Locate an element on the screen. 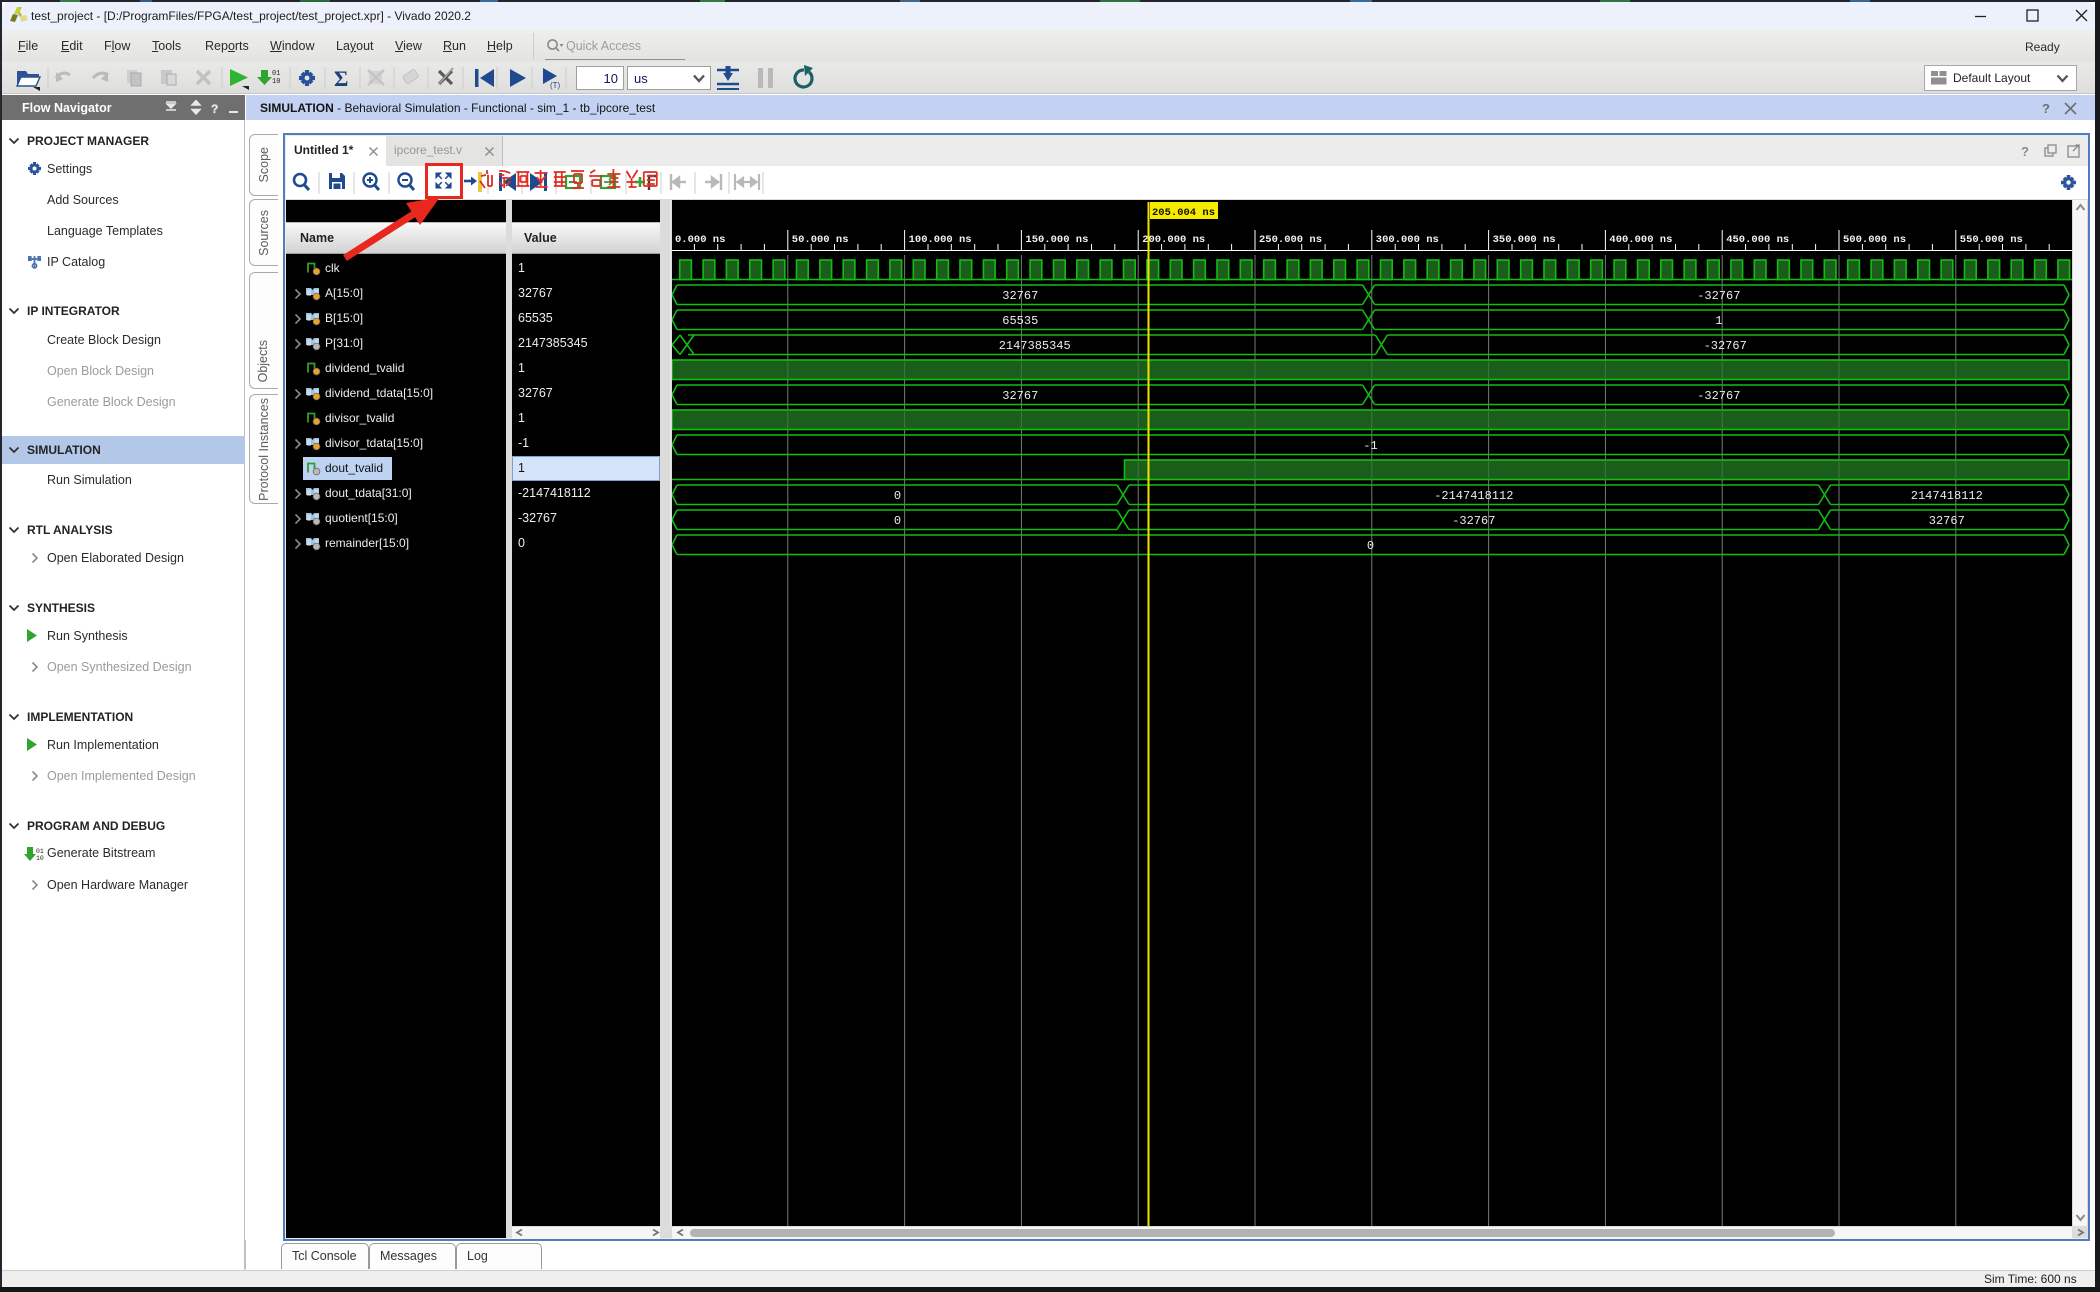 The height and width of the screenshot is (1292, 2100). svg-text: -2147418112 is located at coordinates (1473, 496).